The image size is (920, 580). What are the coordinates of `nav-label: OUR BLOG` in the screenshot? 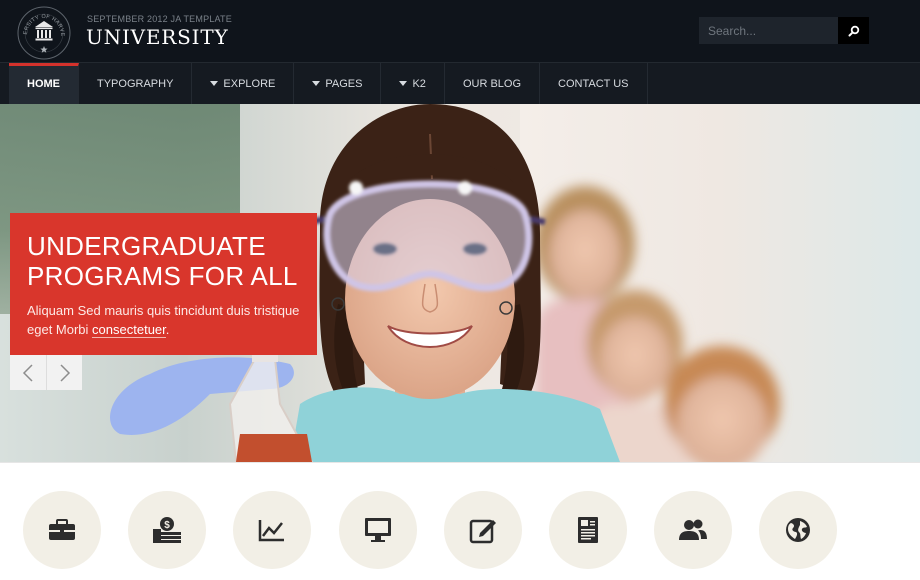 It's located at (492, 83).